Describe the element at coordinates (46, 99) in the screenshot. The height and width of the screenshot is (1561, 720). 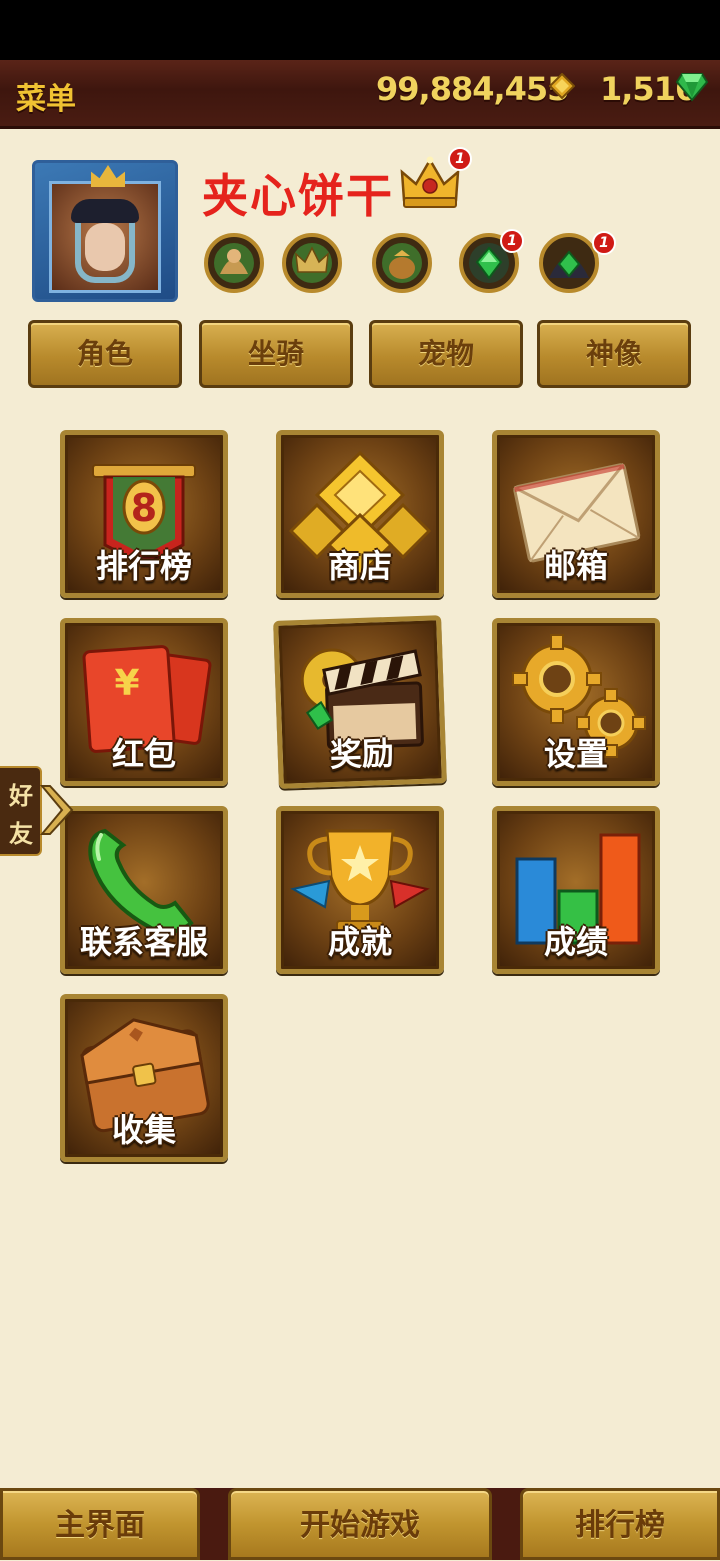
I see `menu-title: 菜单` at that location.